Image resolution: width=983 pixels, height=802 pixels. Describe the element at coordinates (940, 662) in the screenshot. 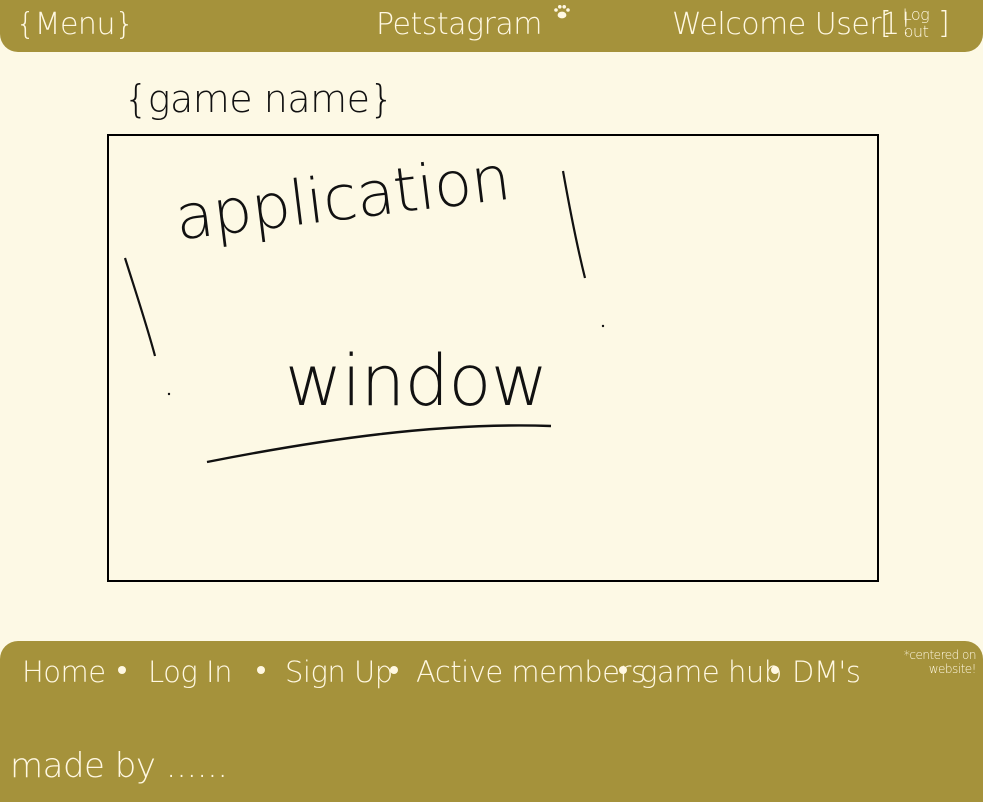

I see `nav-centering-note: *centered on website!` at that location.